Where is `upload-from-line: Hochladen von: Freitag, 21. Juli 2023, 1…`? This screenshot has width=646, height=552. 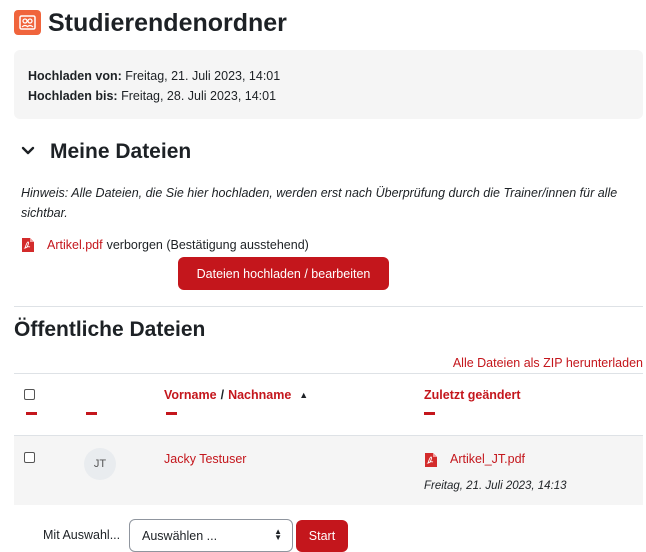 upload-from-line: Hochladen von: Freitag, 21. Juli 2023, 1… is located at coordinates (154, 76).